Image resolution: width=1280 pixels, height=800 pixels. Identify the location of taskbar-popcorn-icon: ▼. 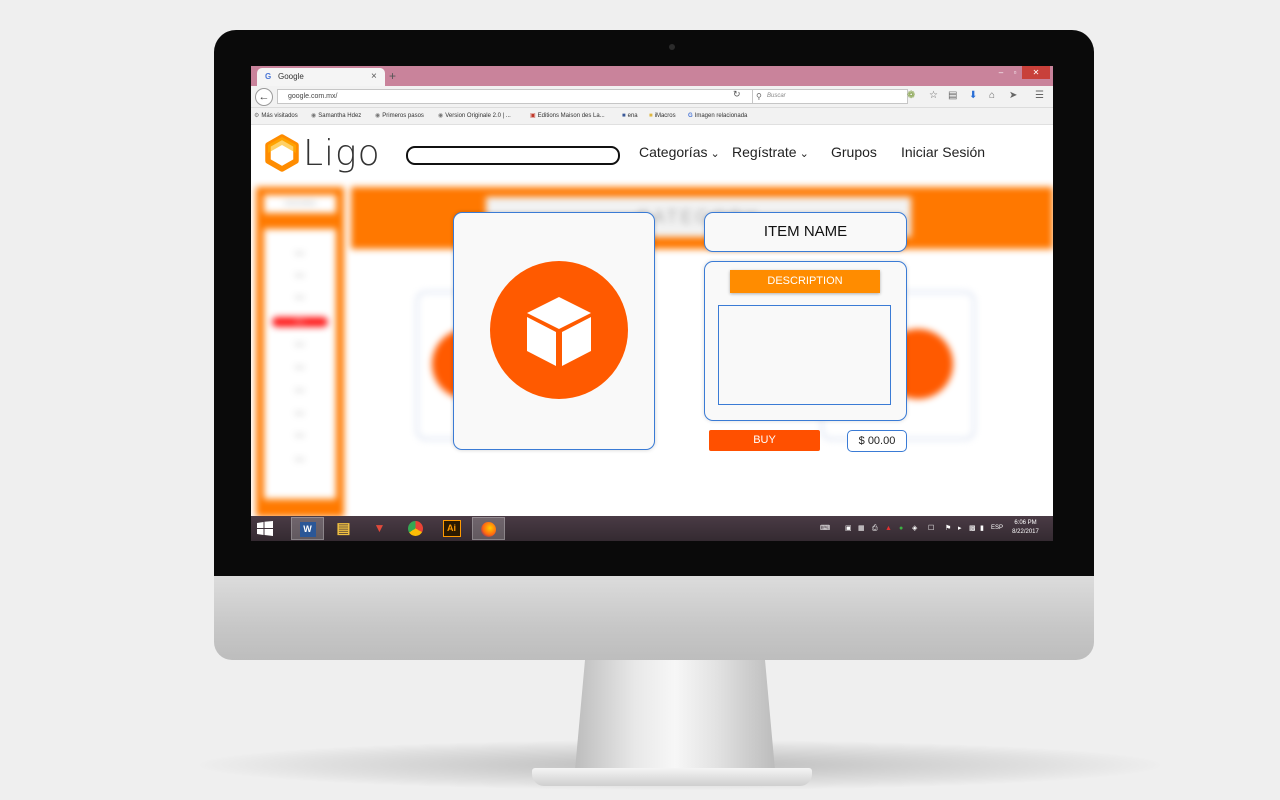
(379, 528).